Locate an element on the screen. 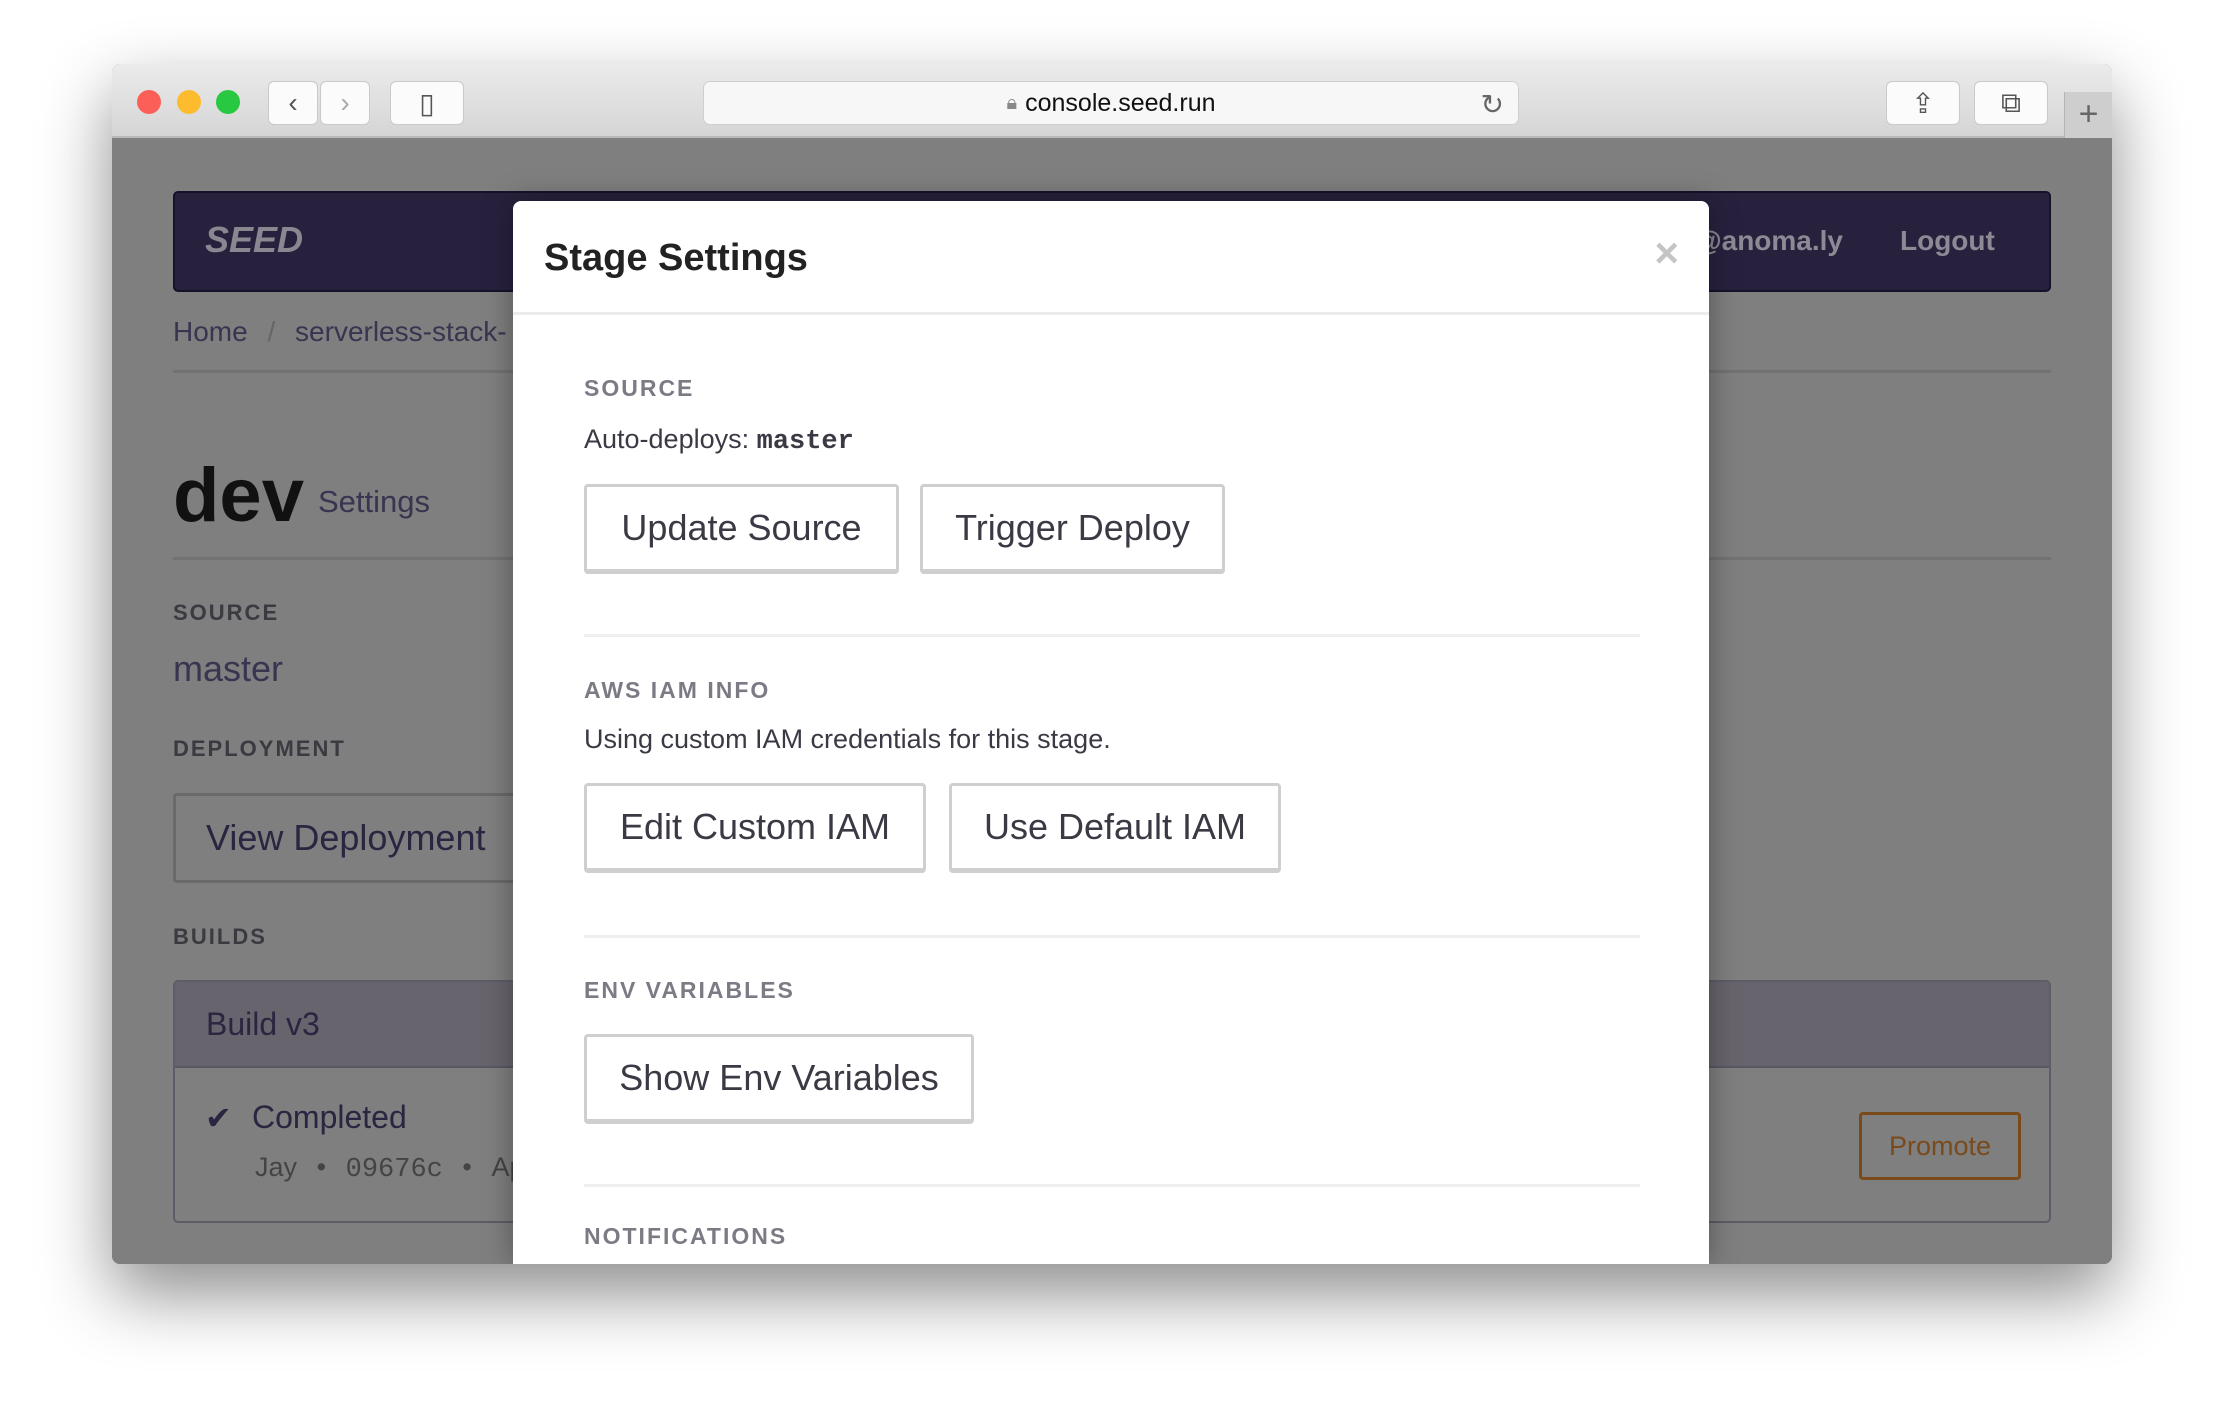  build-commit: 09676c is located at coordinates (394, 1170).